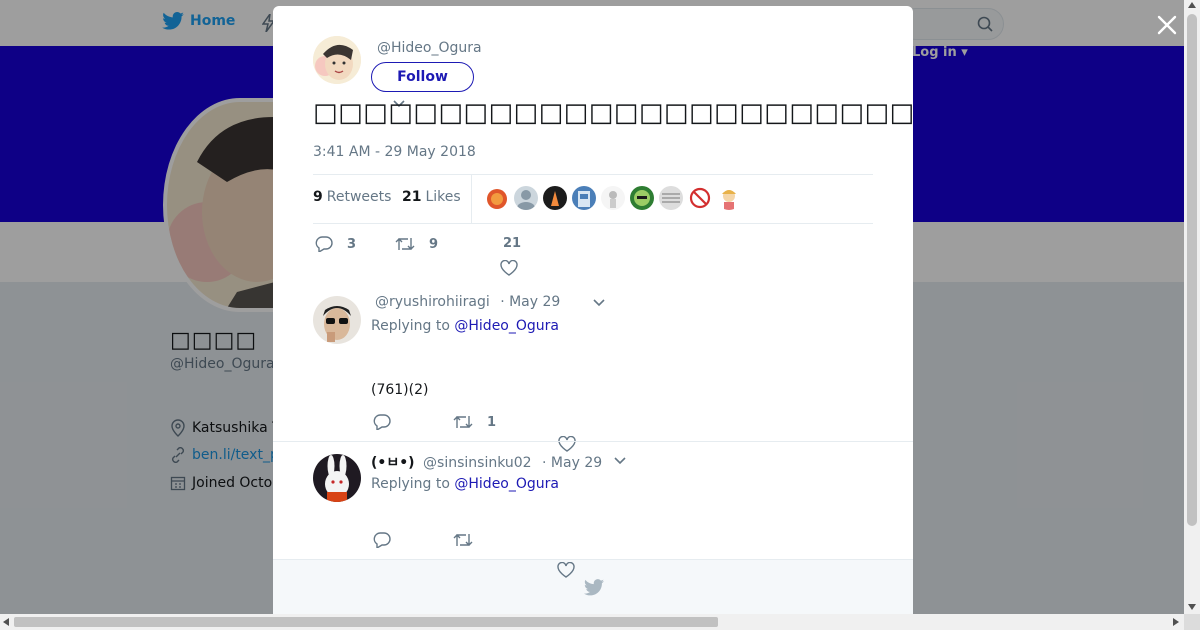 This screenshot has width=1200, height=630. I want to click on twitter-bird-icon, so click(594, 587).